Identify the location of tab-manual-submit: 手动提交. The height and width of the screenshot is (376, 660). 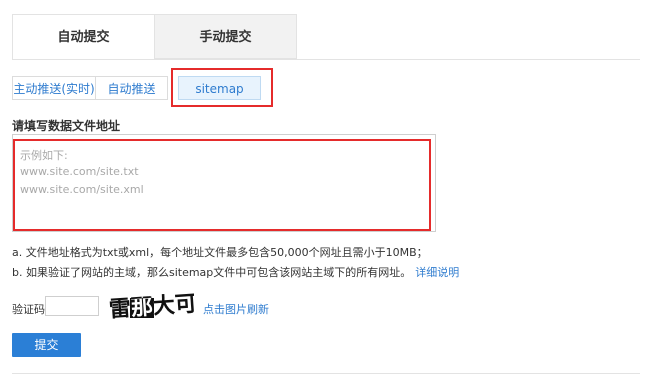
(226, 36).